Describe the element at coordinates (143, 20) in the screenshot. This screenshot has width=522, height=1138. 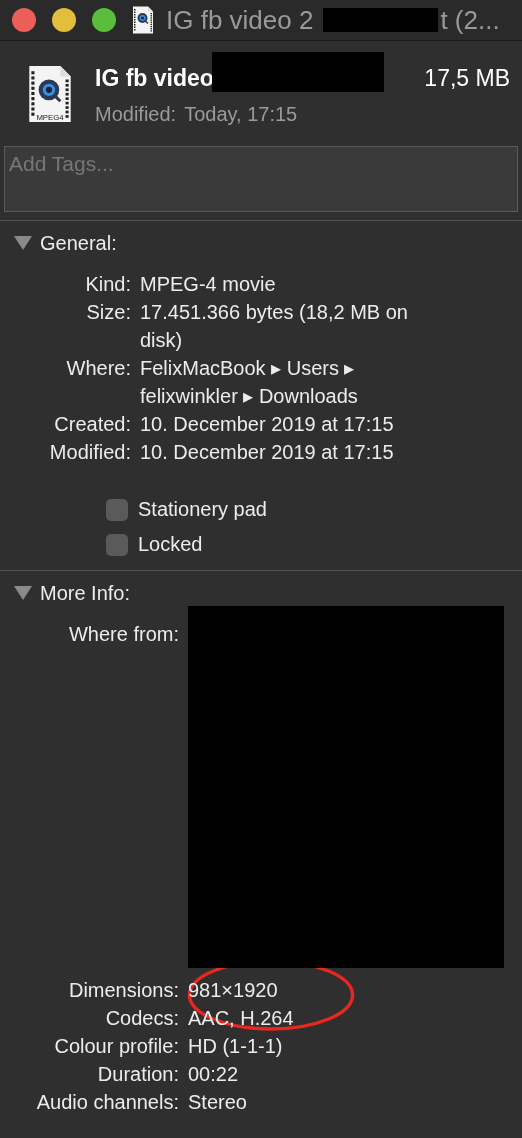
I see `movie-file-icon` at that location.